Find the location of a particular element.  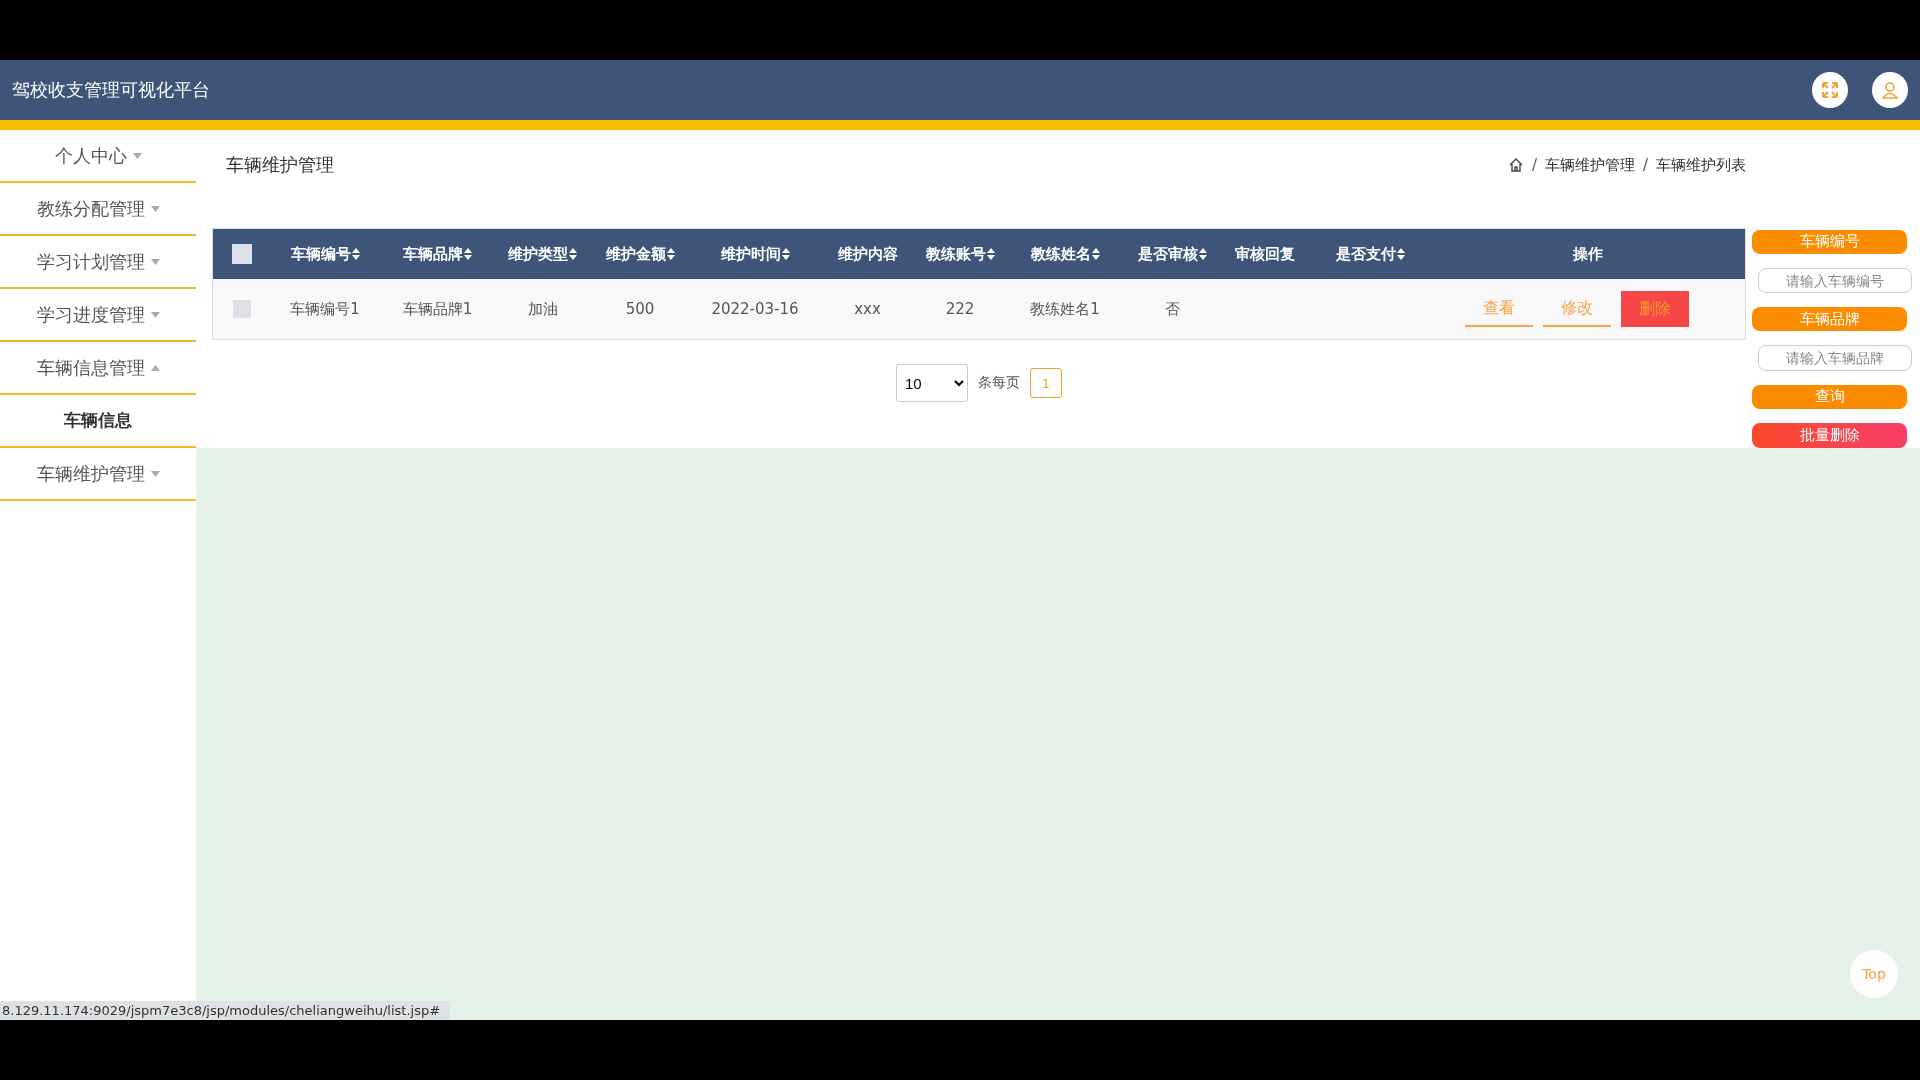

column-header: 维护金额 is located at coordinates (640, 254).